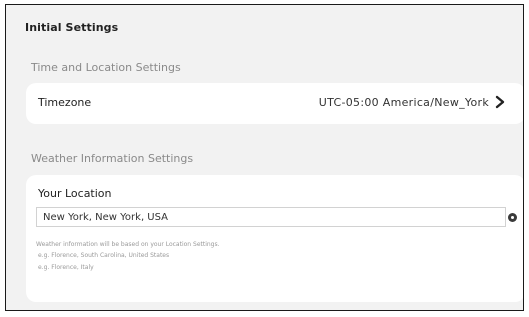 The image size is (529, 317). Describe the element at coordinates (106, 67) in the screenshot. I see `section-title-time-location: Time and Location Settings` at that location.